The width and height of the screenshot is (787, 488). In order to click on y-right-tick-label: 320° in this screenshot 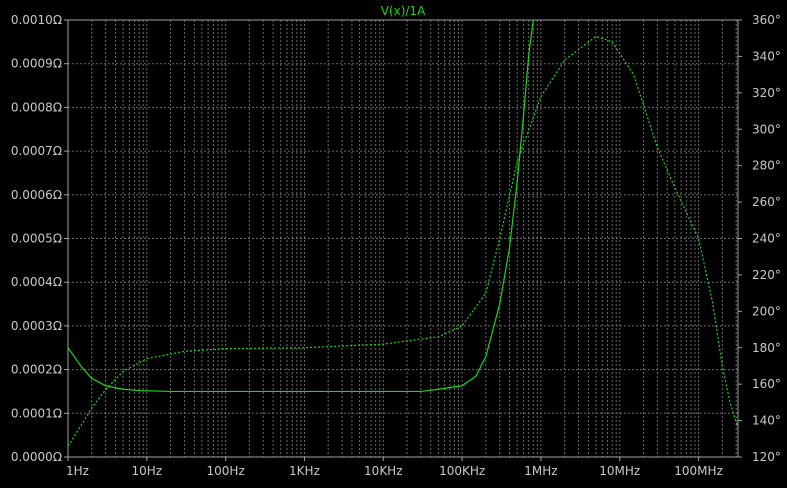, I will do `click(766, 93)`.